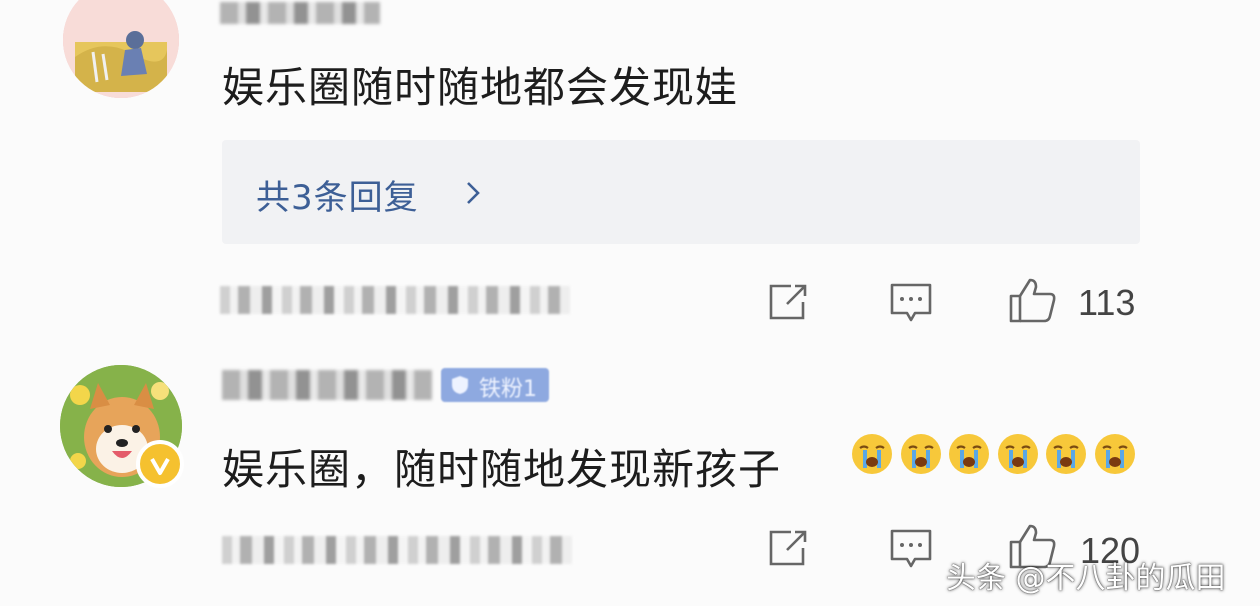  What do you see at coordinates (460, 385) in the screenshot?
I see `shield-icon` at bounding box center [460, 385].